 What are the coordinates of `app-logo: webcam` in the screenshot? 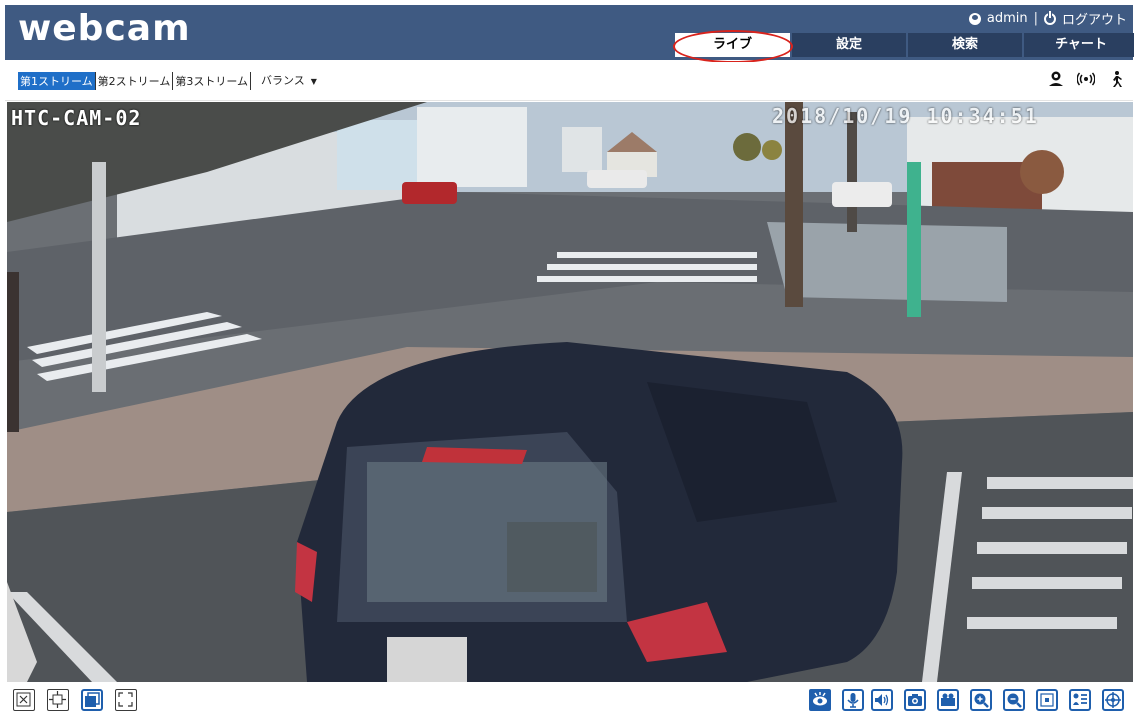 It's located at (104, 28).